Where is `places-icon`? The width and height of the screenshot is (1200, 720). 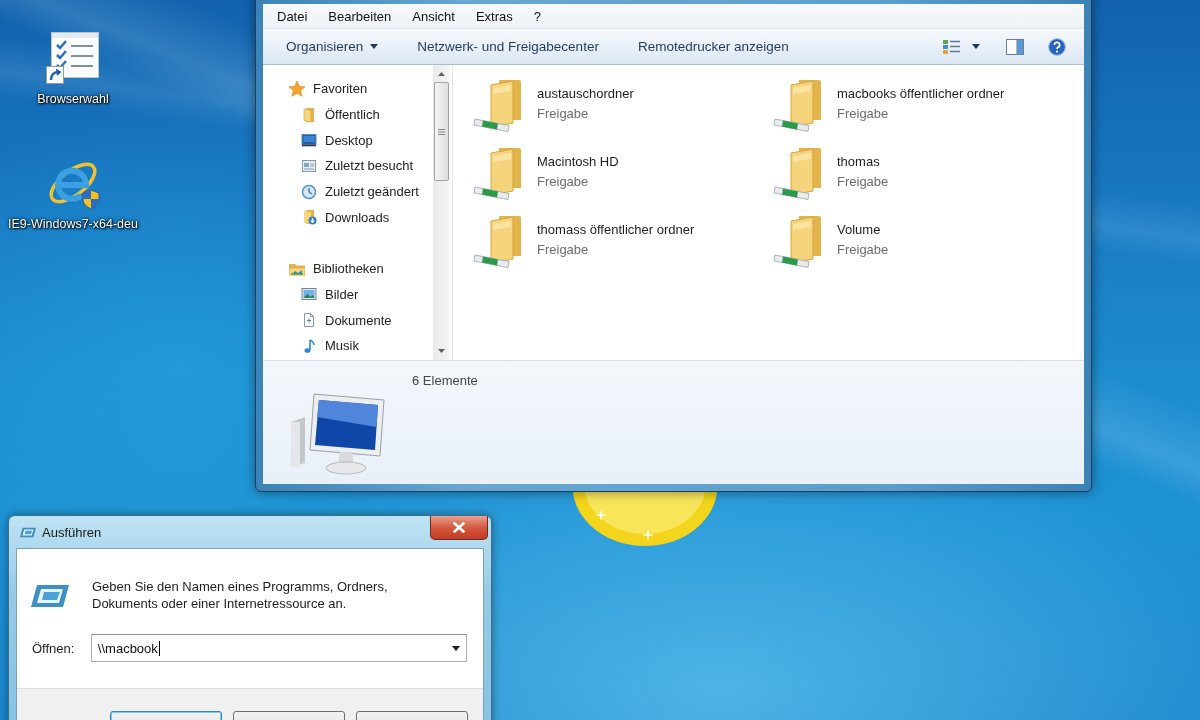
places-icon is located at coordinates (309, 165).